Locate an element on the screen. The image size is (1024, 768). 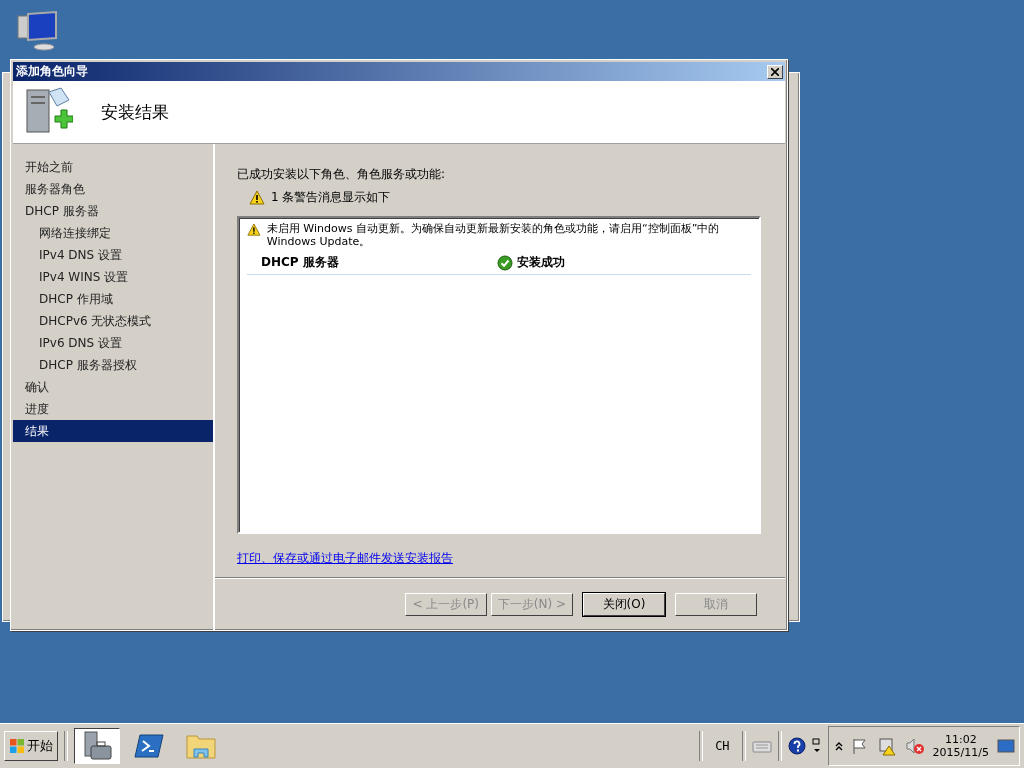
report-link: 打印、保存或通过电子邮件发送安装报告 is located at coordinates (345, 558).